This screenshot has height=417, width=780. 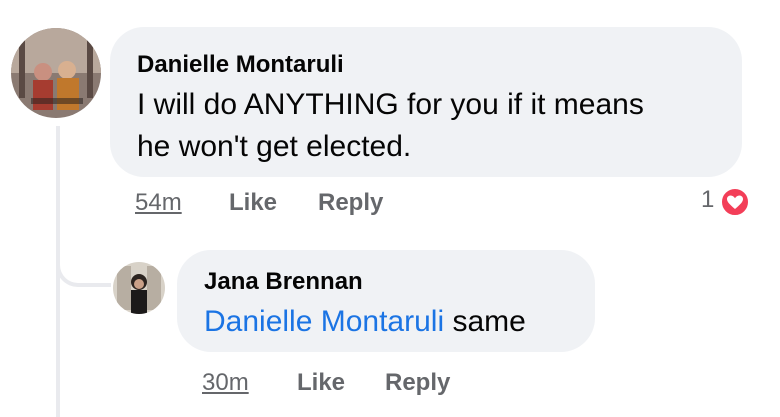 I want to click on mention-link: Danielle Montaruli, so click(x=324, y=321).